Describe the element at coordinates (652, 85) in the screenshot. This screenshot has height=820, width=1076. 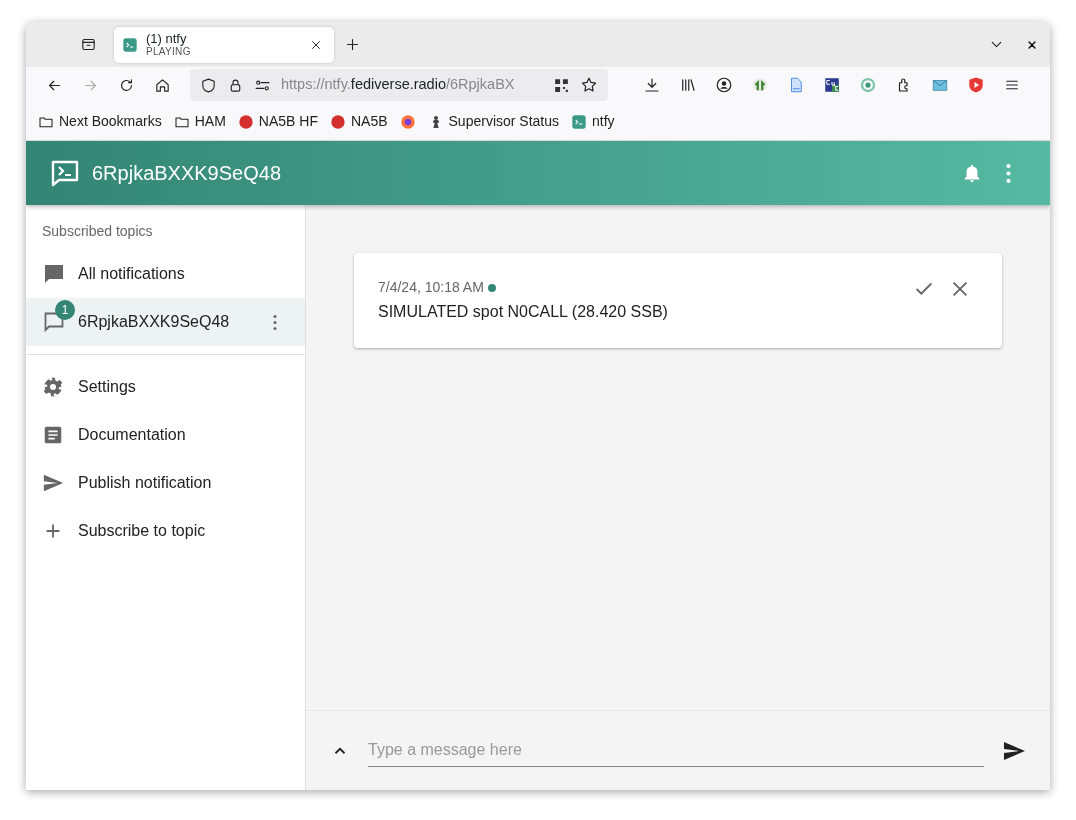
I see `download-icon` at that location.